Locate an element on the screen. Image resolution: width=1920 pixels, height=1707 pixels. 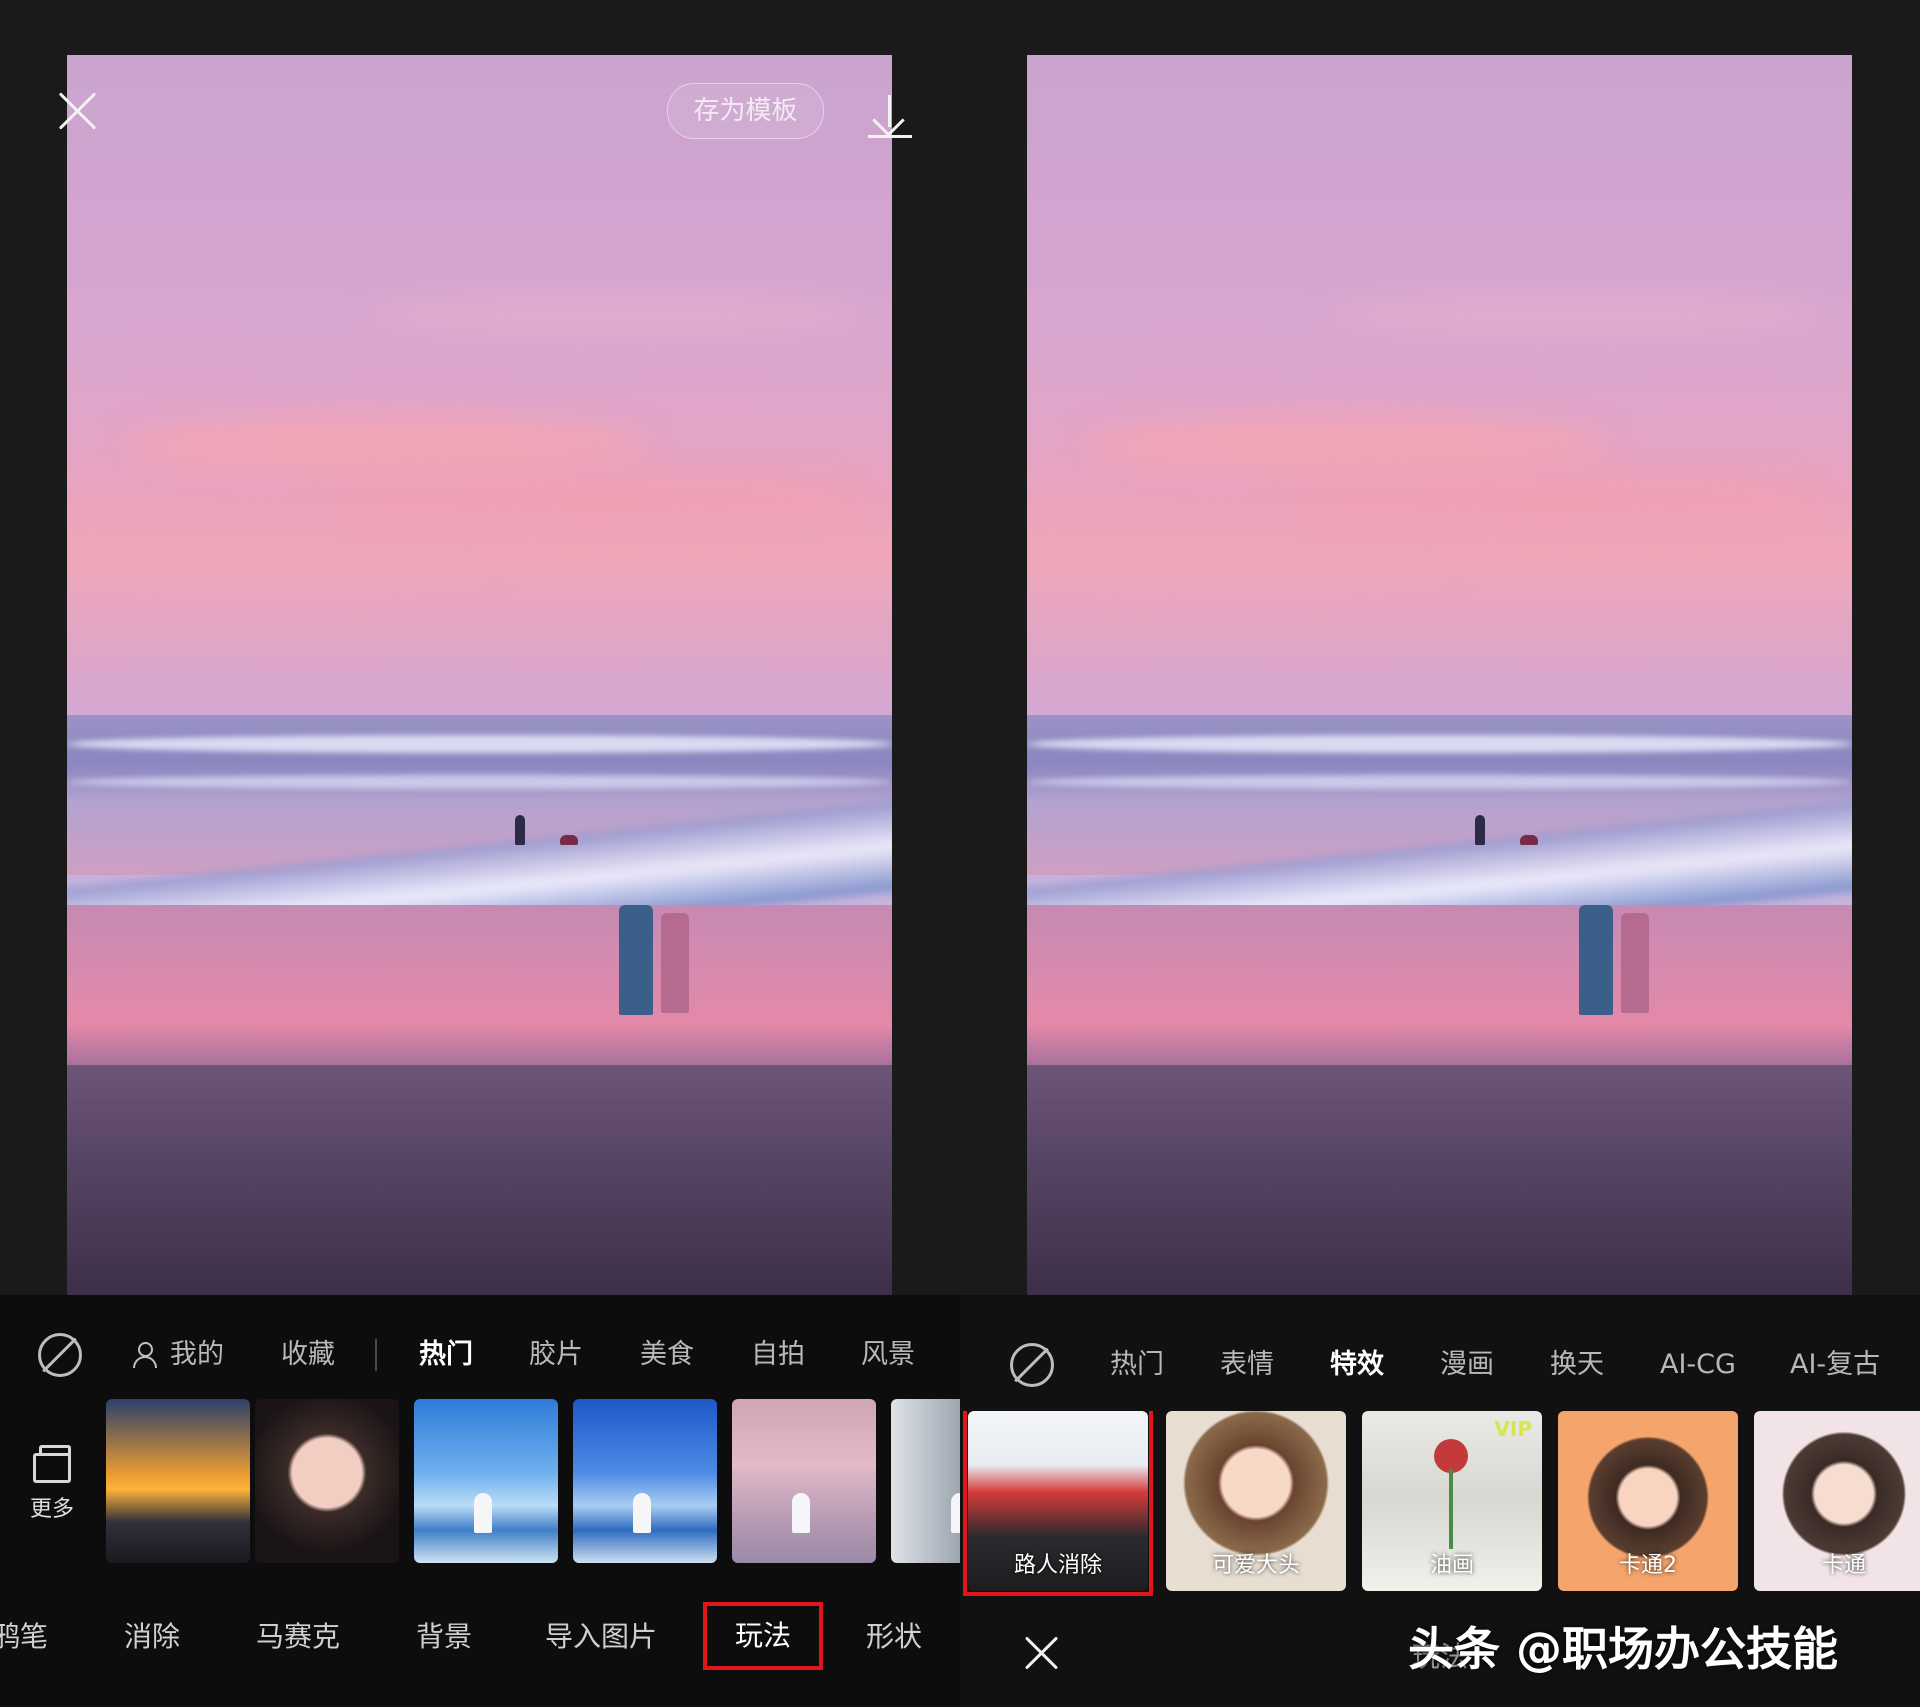
no-effect-icon is located at coordinates (1032, 1365).